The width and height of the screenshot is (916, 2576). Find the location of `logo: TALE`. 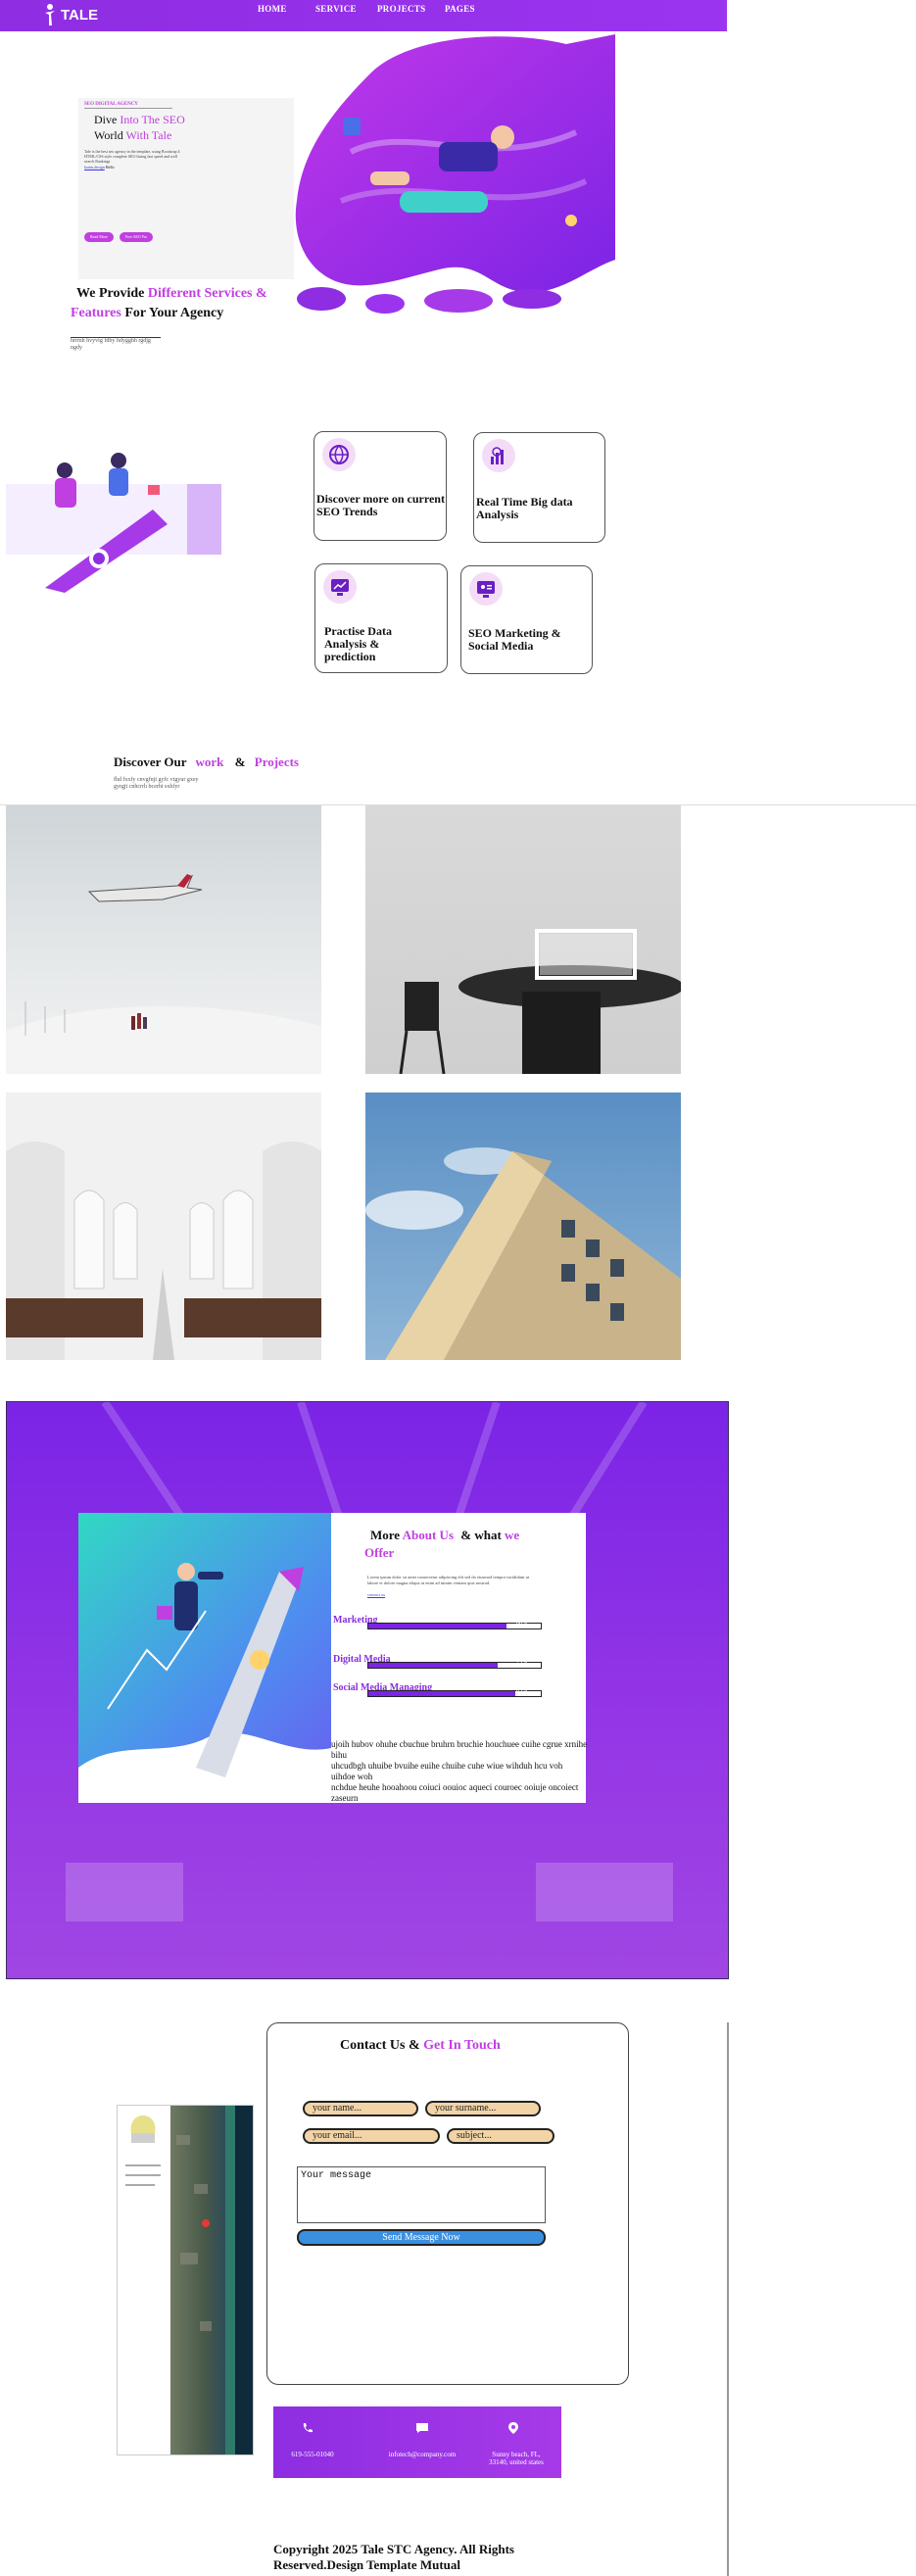

logo: TALE is located at coordinates (77, 14).